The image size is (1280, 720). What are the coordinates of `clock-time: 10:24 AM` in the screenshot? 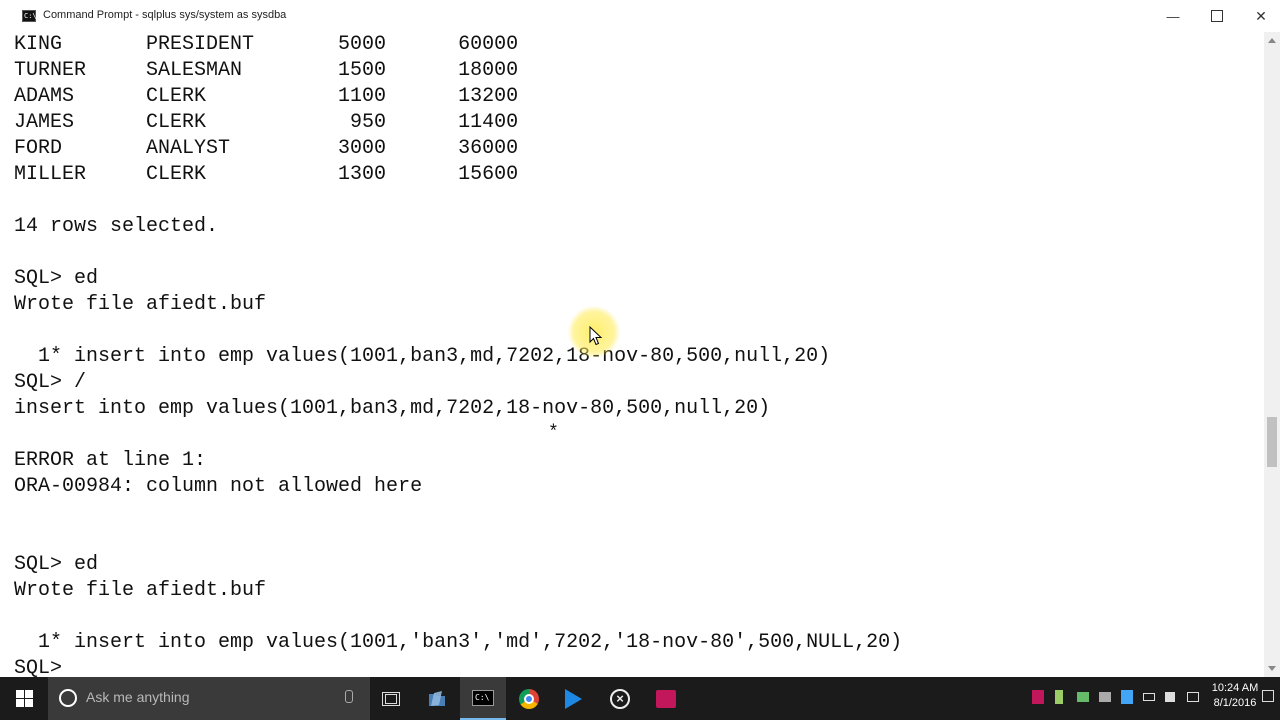 It's located at (1235, 688).